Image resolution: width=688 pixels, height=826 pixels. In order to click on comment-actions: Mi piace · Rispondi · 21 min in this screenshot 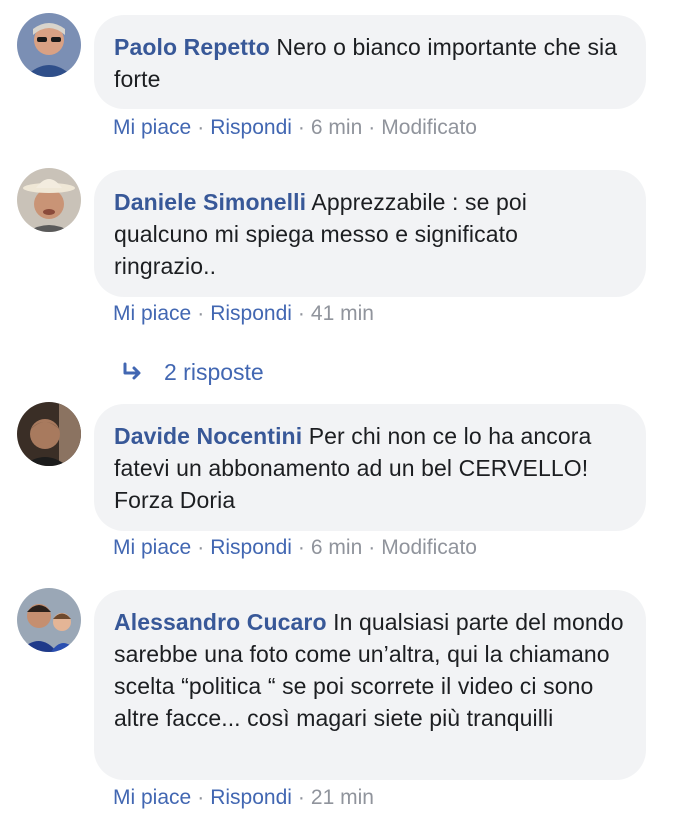, I will do `click(243, 798)`.